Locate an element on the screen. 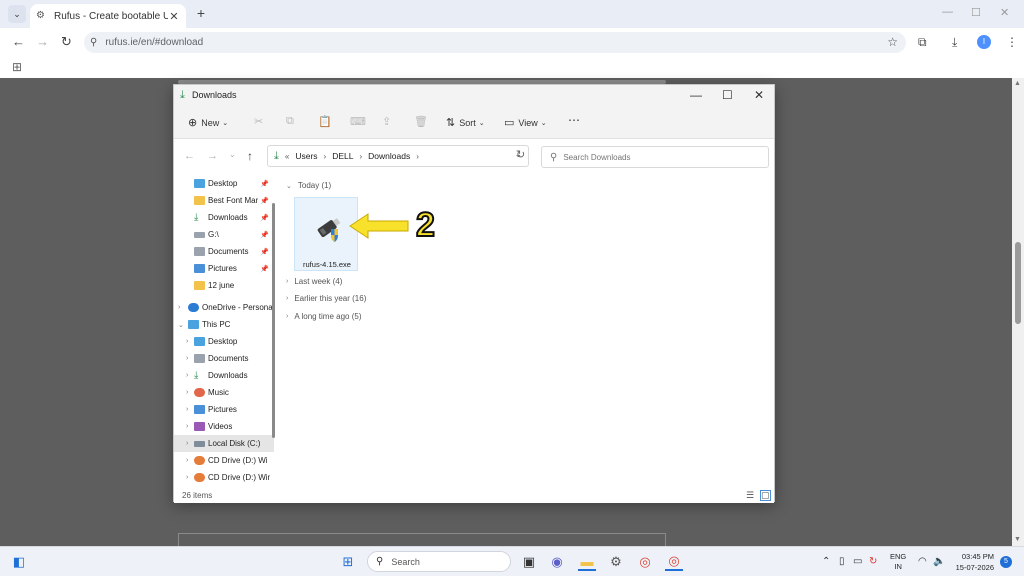 This screenshot has width=1024, height=576. apps-grid-icon: ⊞ is located at coordinates (17, 67).